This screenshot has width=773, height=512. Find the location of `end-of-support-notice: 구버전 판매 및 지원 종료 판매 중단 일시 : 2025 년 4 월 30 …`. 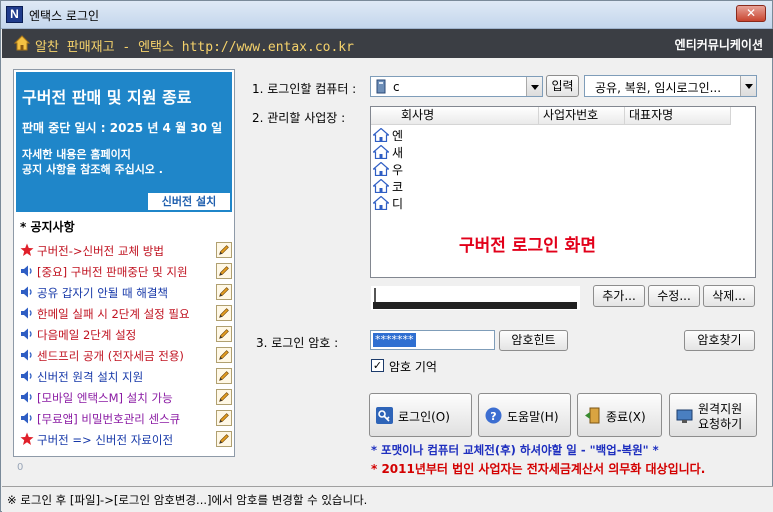

end-of-support-notice: 구버전 판매 및 지원 종료 판매 중단 일시 : 2025 년 4 월 30 … is located at coordinates (124, 142).